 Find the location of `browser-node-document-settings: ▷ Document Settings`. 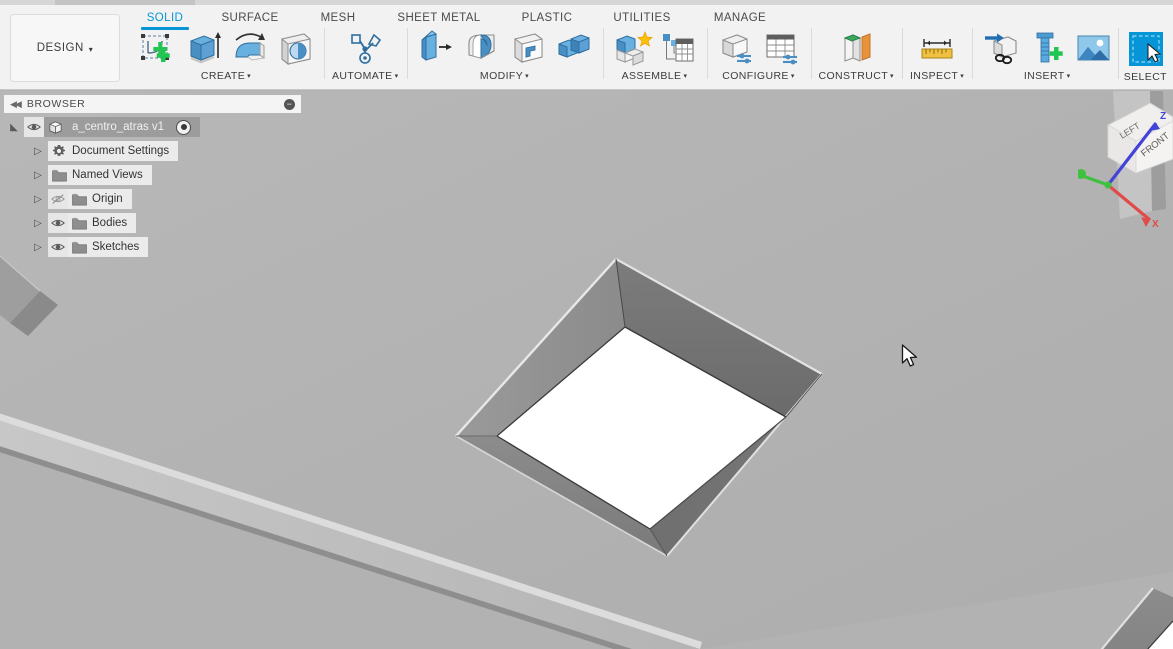

browser-node-document-settings: ▷ Document Settings is located at coordinates (152, 151).